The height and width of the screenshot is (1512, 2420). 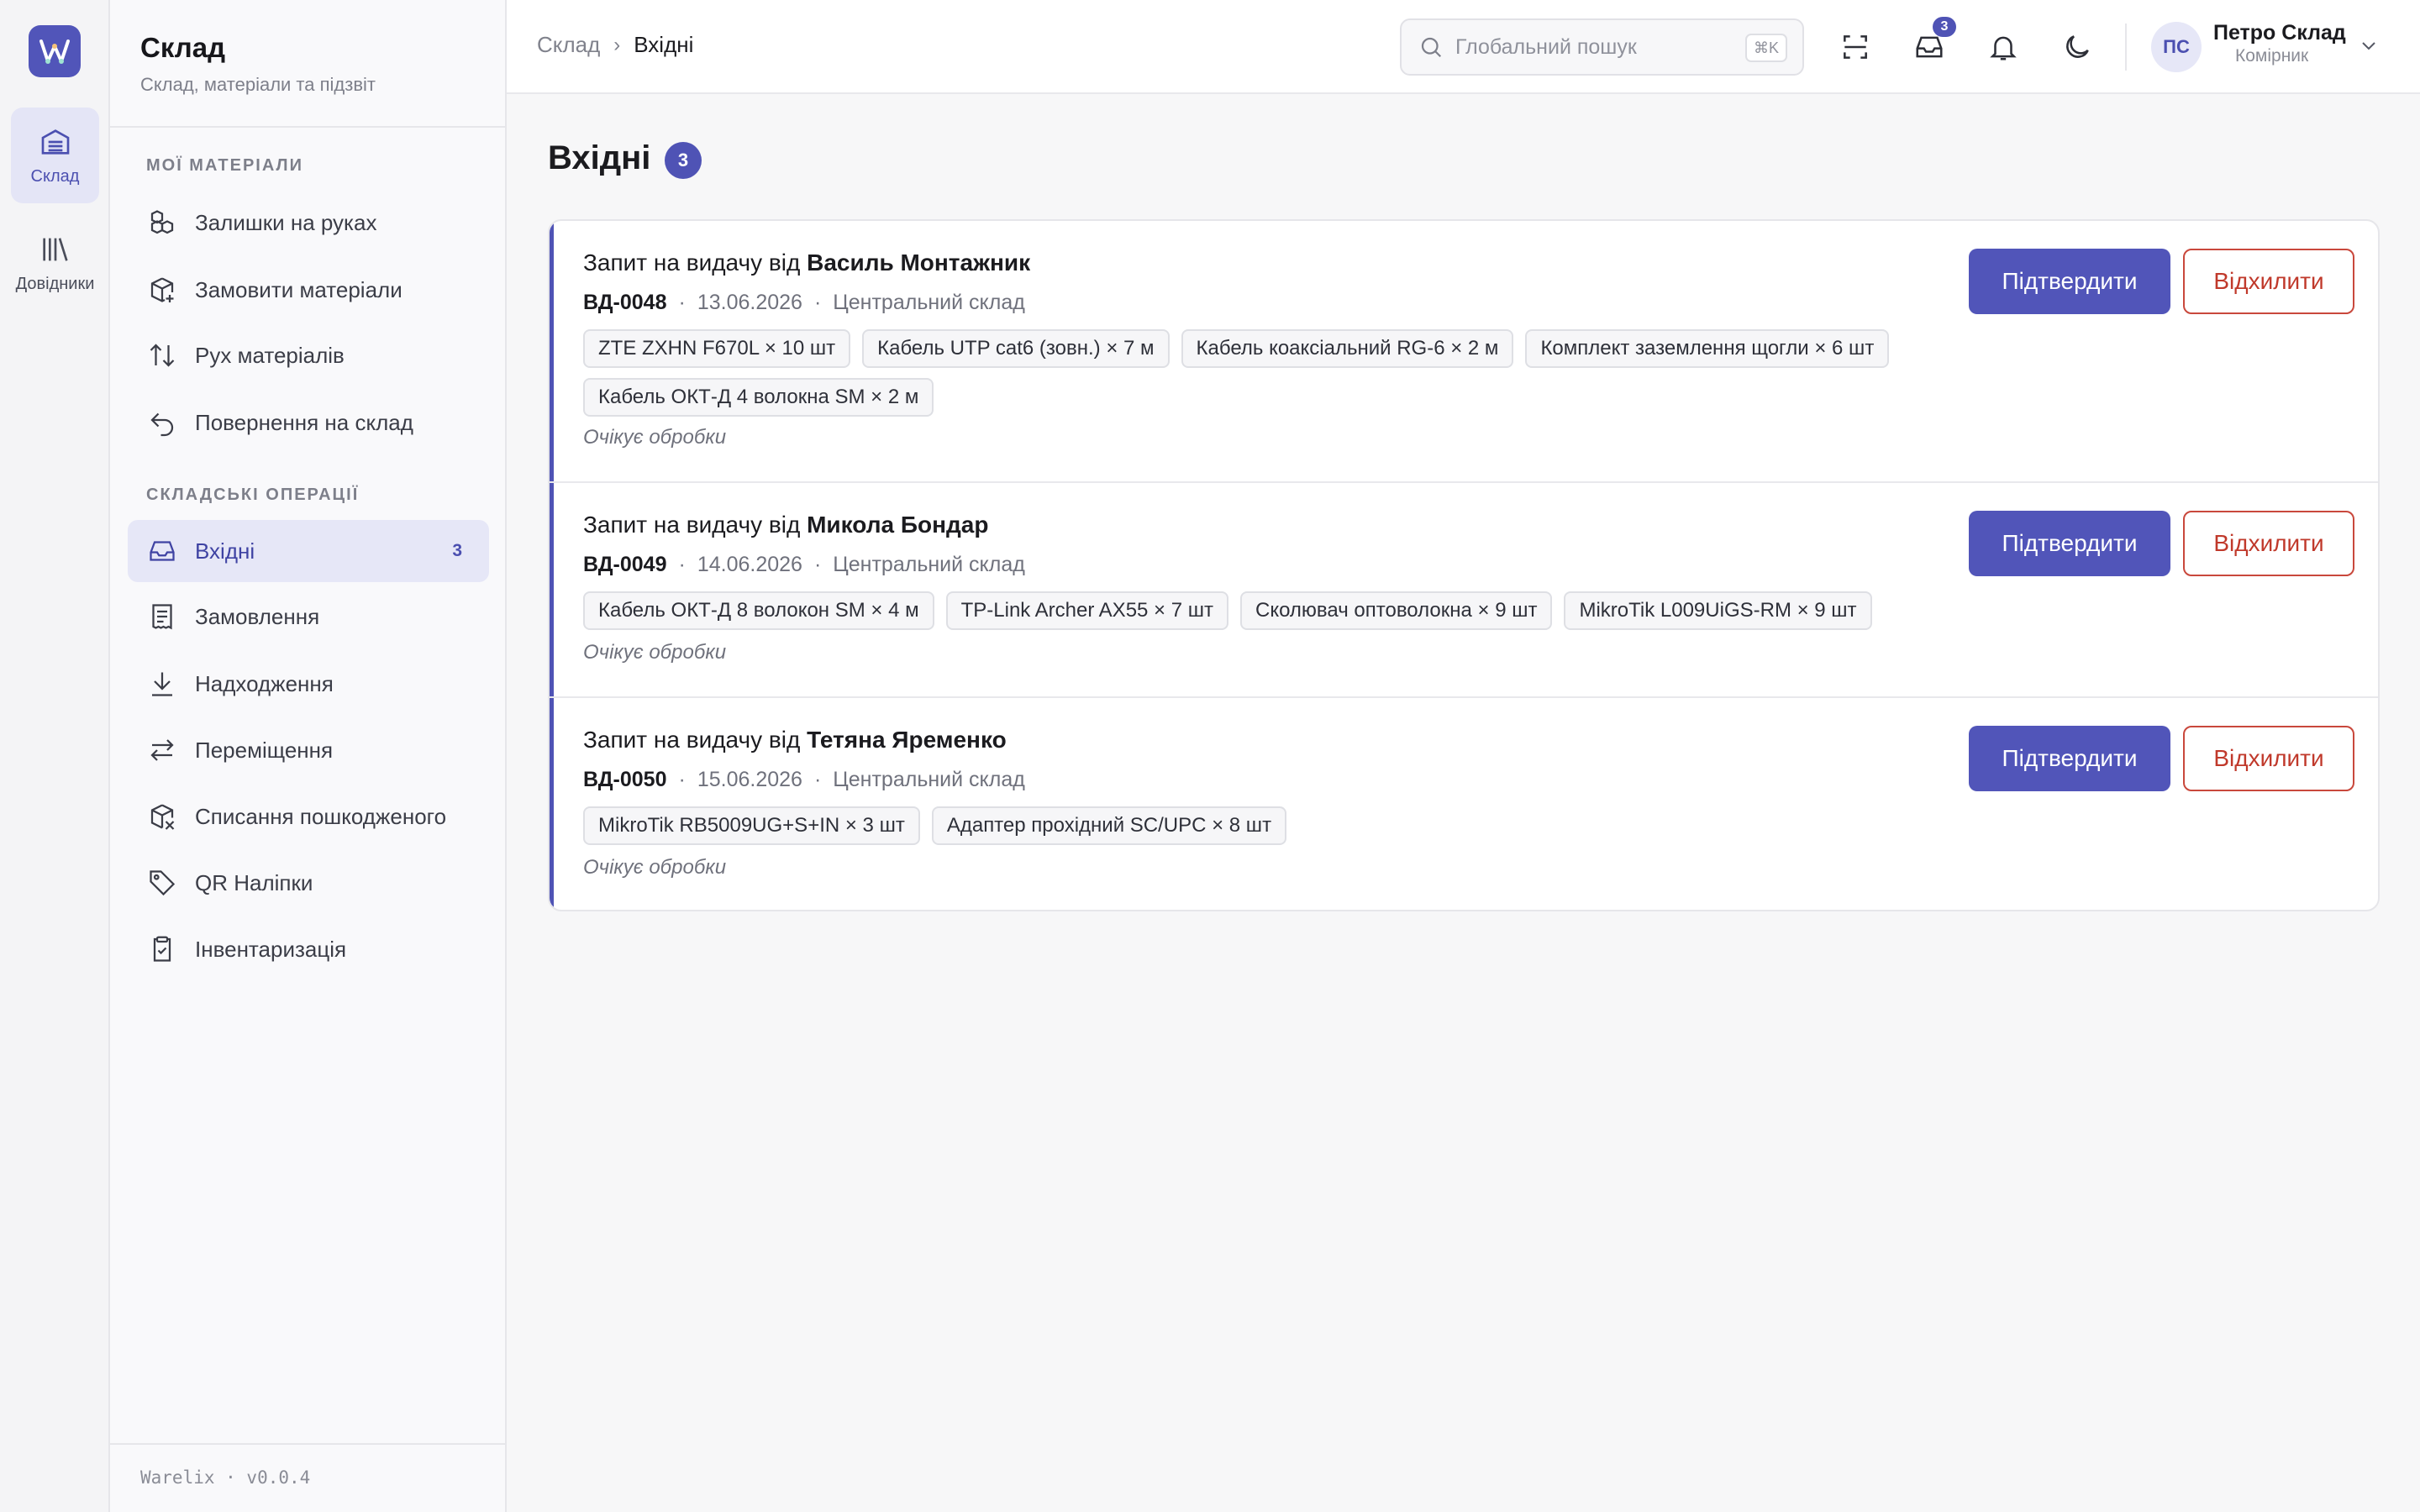 I want to click on app-logo, so click(x=55, y=51).